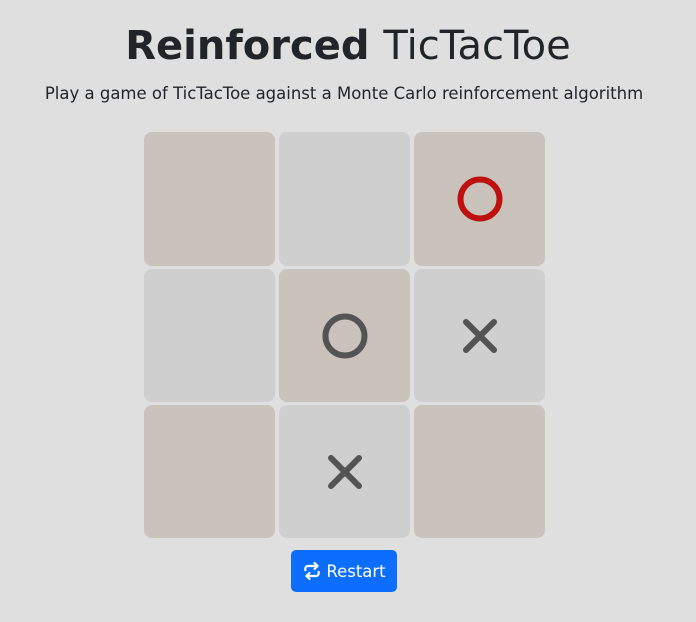  I want to click on board-cell-r2c1, so click(209, 335).